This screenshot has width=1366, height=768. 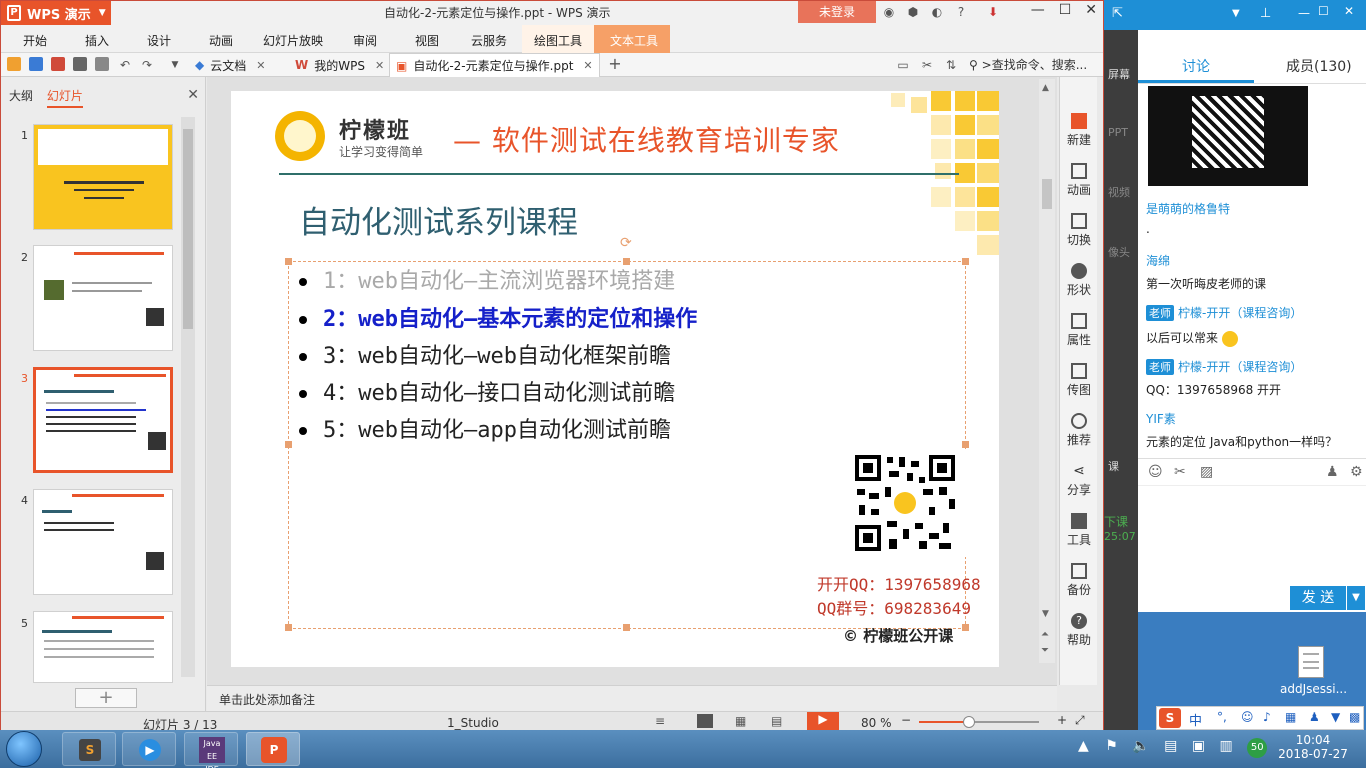 What do you see at coordinates (740, 721) in the screenshot?
I see `sorter-view-icon: ▦` at bounding box center [740, 721].